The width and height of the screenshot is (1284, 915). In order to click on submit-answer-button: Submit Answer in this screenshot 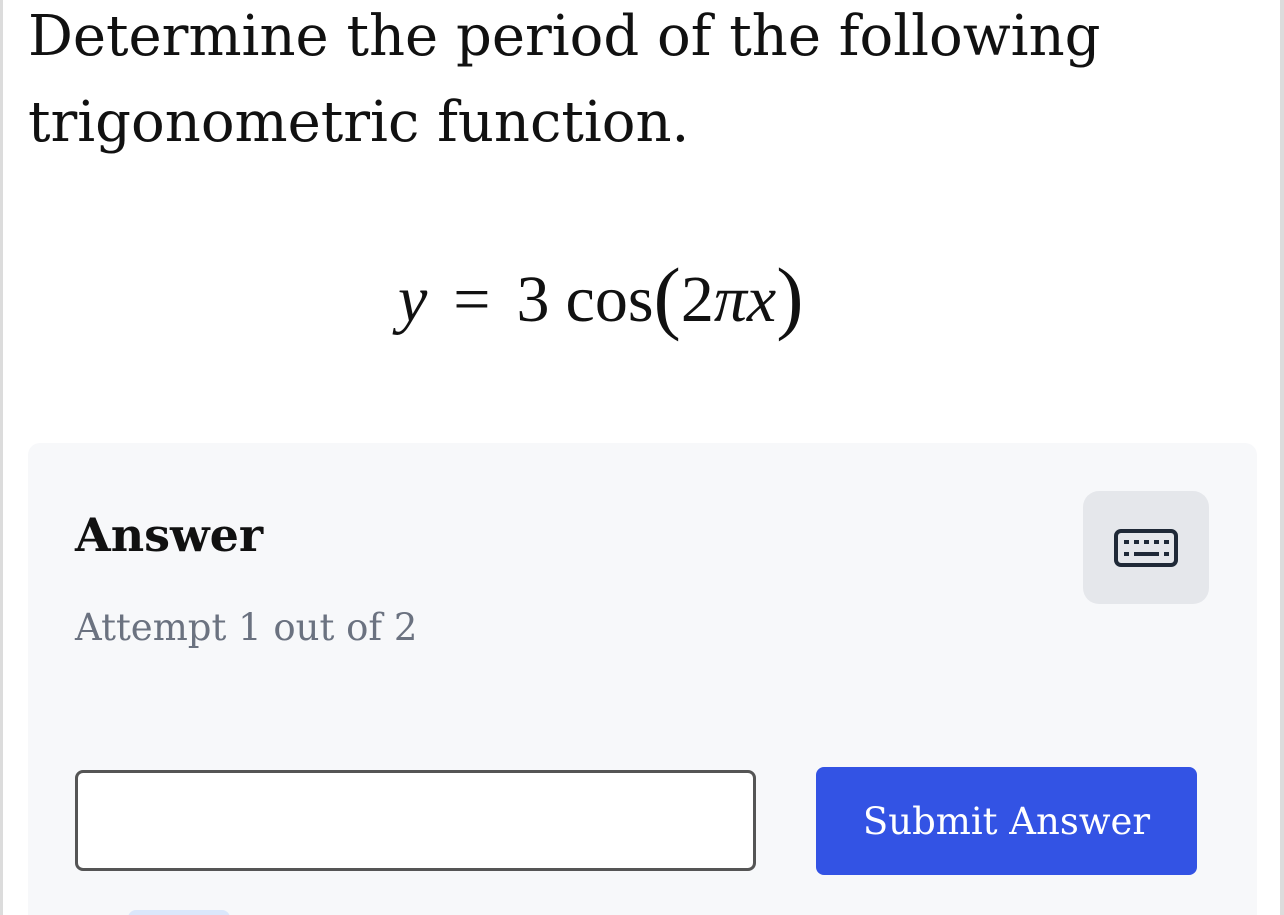, I will do `click(1006, 821)`.